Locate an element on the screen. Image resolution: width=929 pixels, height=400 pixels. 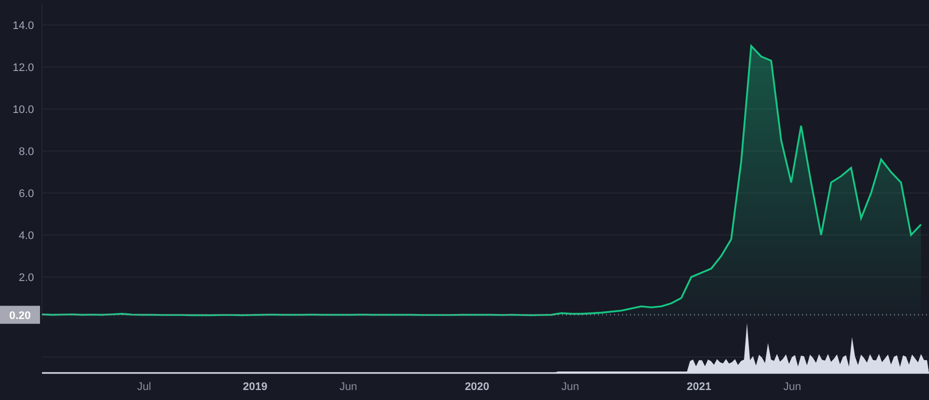
y-axis-label: 6.0 is located at coordinates (26, 194).